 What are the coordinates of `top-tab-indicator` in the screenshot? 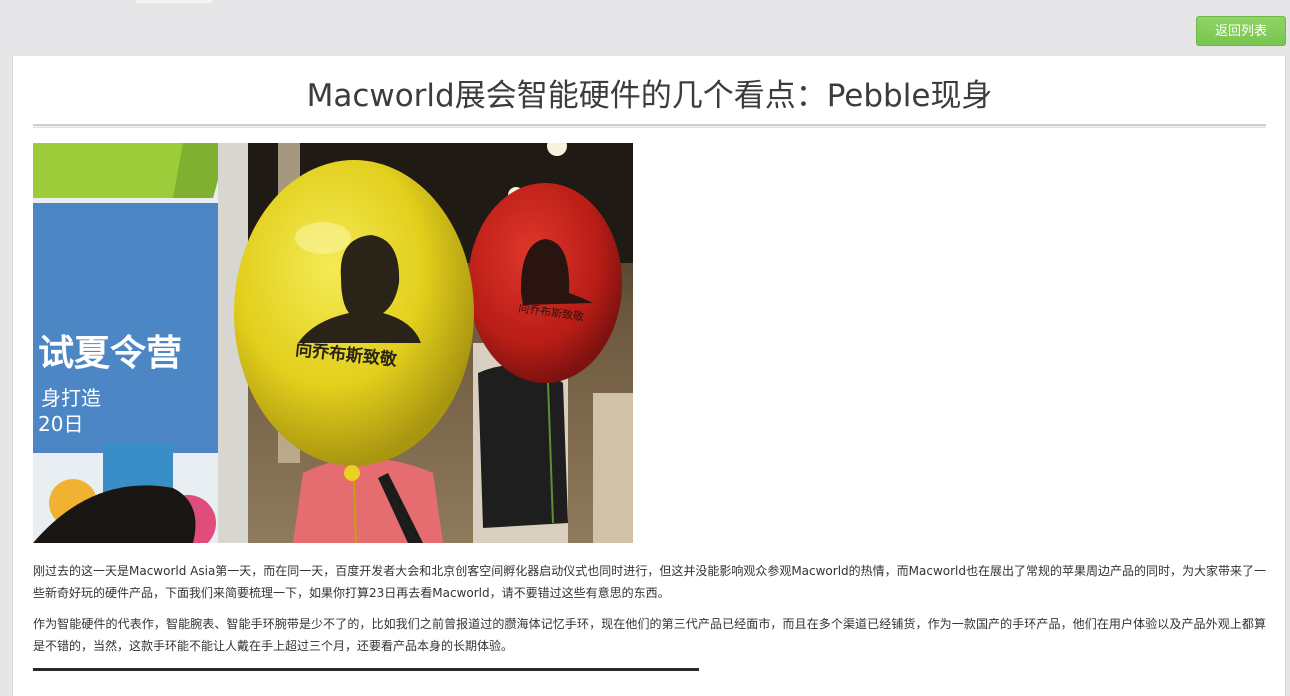 It's located at (174, 1).